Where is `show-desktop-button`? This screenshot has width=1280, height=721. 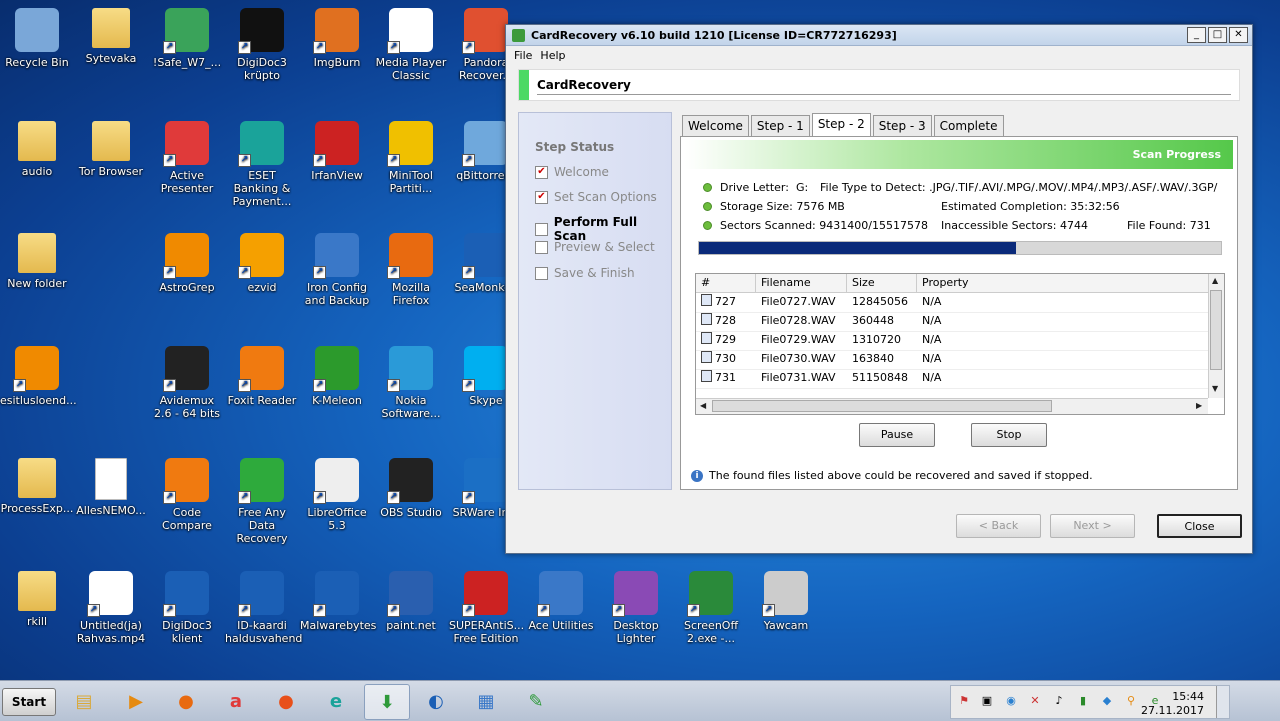 show-desktop-button is located at coordinates (1222, 702).